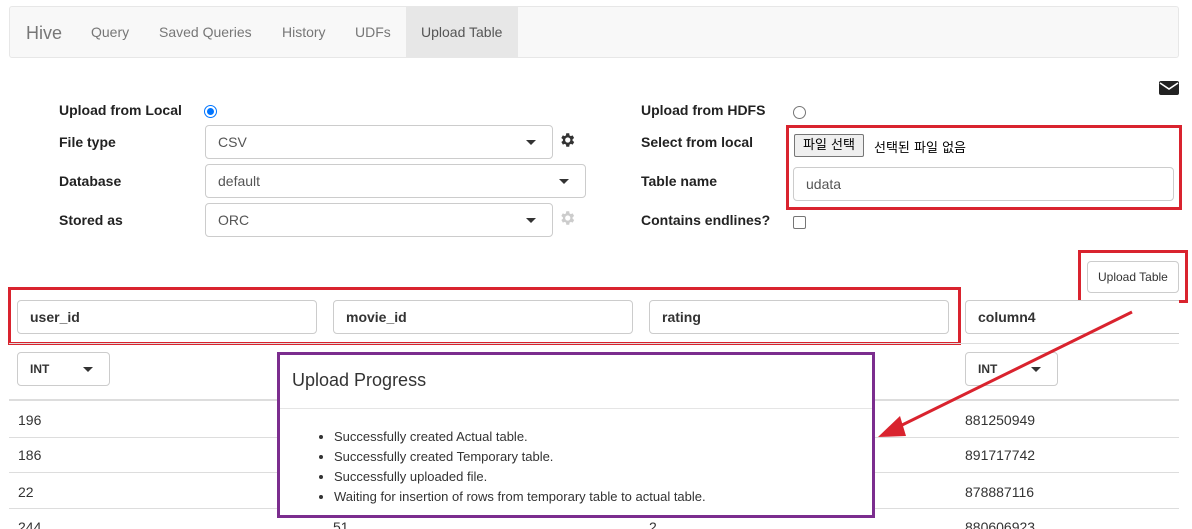  Describe the element at coordinates (1007, 317) in the screenshot. I see `column-name-value: column4` at that location.